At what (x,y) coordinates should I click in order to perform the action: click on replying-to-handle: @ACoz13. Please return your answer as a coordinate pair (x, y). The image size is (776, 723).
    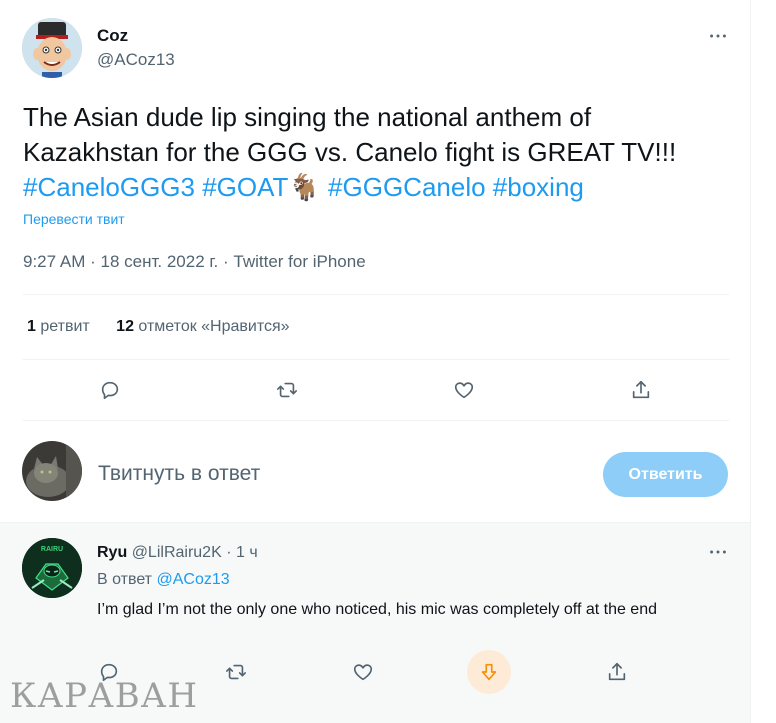
    Looking at the image, I should click on (192, 579).